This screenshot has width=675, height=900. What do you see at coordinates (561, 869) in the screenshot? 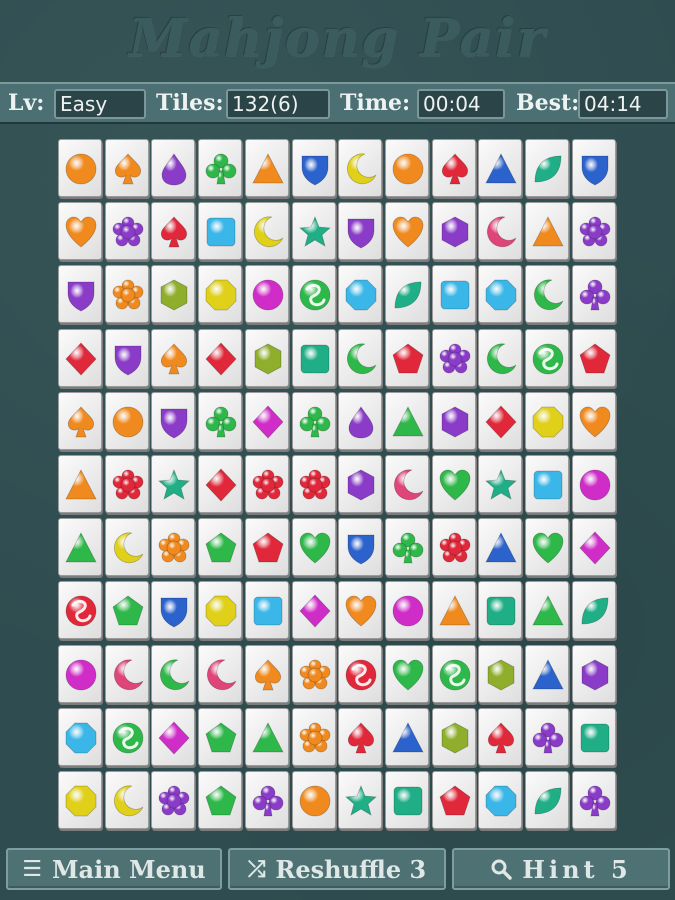
I see `hint-button: Hint 5` at bounding box center [561, 869].